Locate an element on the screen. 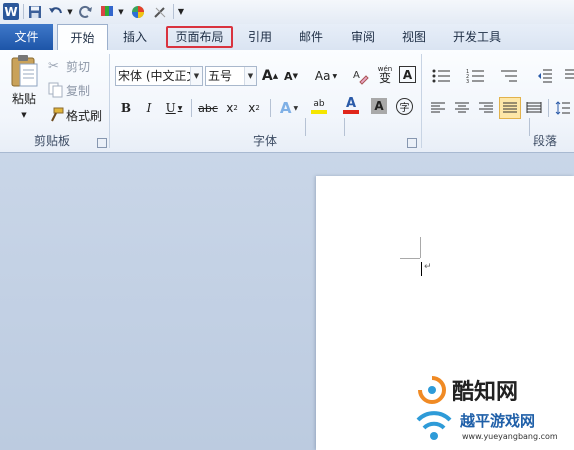 Image resolution: width=574 pixels, height=450 pixels. highlight-button: ab is located at coordinates (319, 106).